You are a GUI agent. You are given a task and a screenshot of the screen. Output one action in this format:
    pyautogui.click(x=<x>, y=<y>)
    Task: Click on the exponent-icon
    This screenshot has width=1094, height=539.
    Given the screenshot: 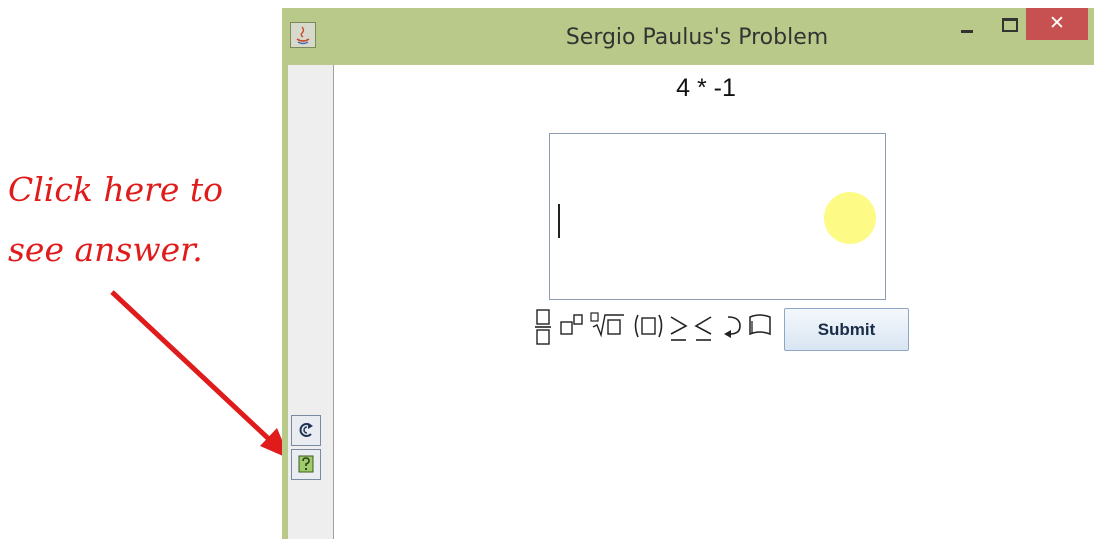 What is the action you would take?
    pyautogui.click(x=572, y=327)
    